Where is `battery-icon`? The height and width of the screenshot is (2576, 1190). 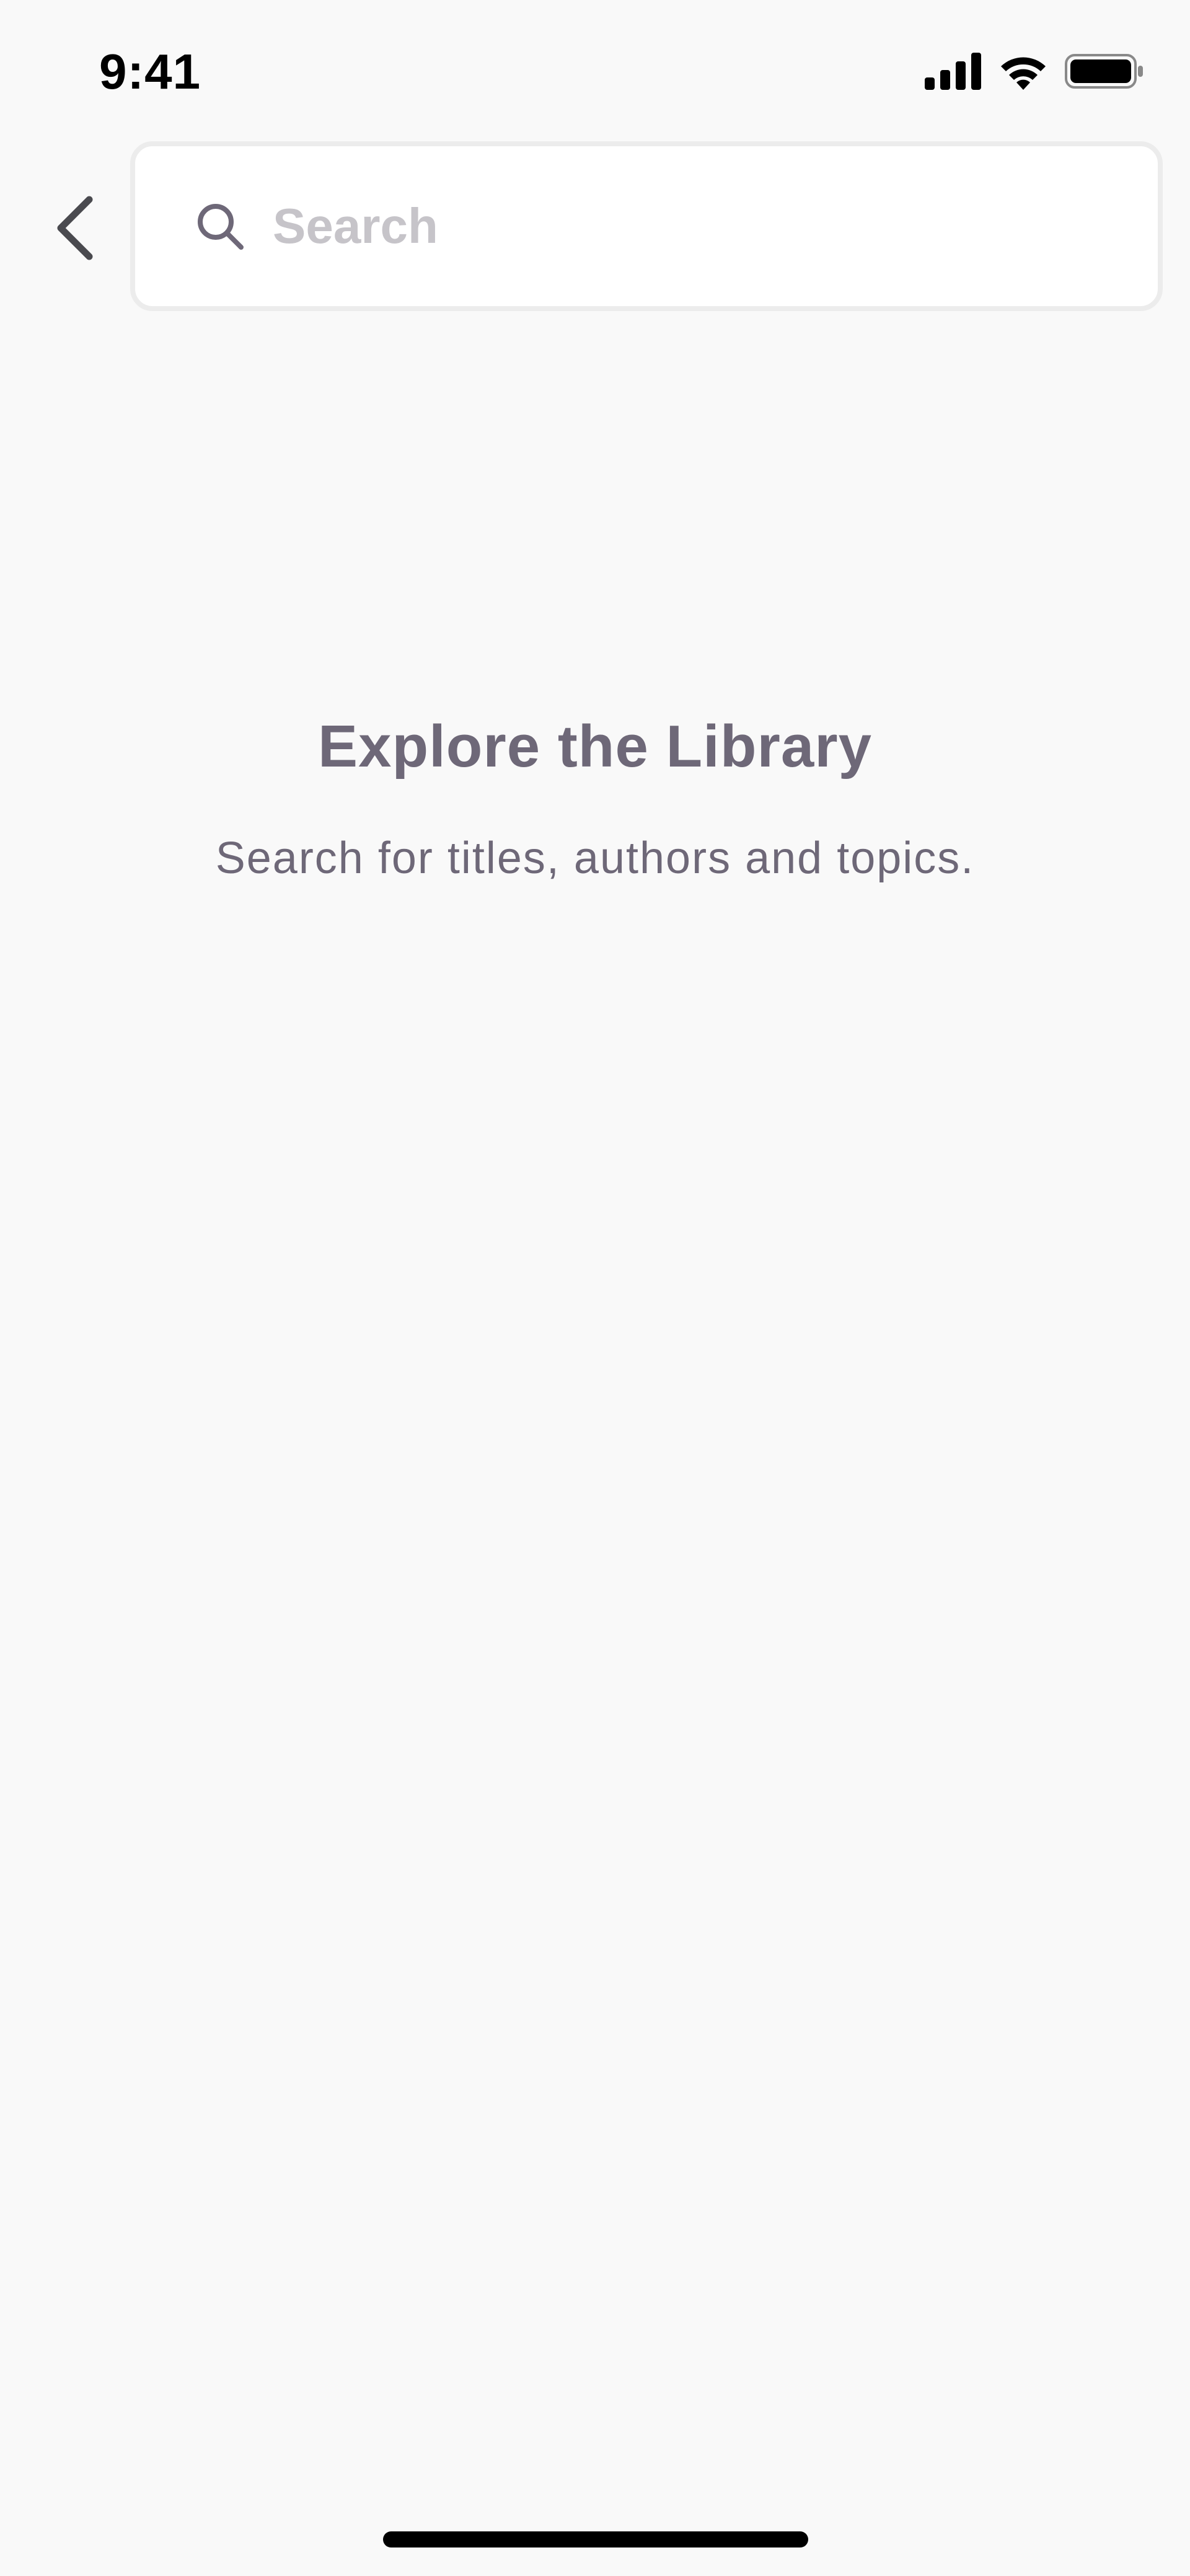
battery-icon is located at coordinates (1105, 73).